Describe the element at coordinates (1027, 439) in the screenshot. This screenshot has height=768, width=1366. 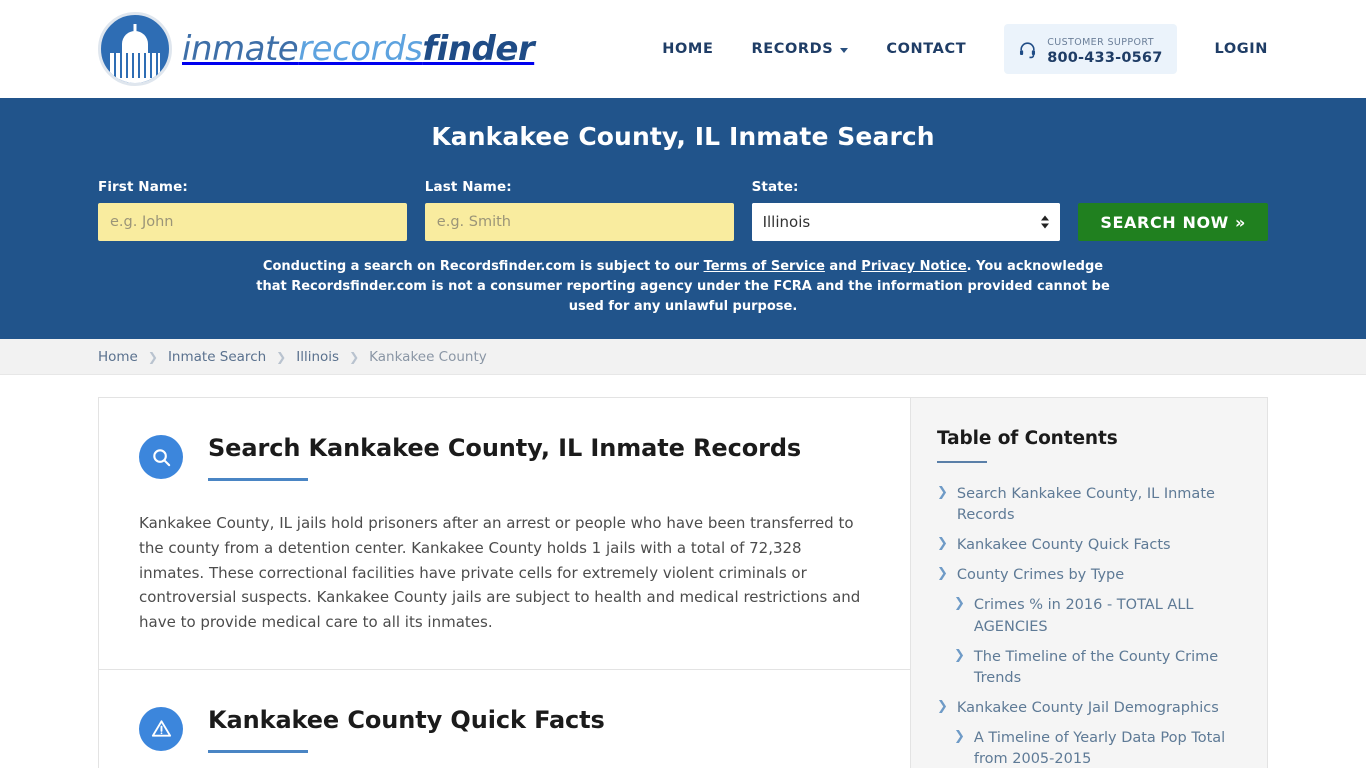
I see `toc-title: Table of Contents` at that location.